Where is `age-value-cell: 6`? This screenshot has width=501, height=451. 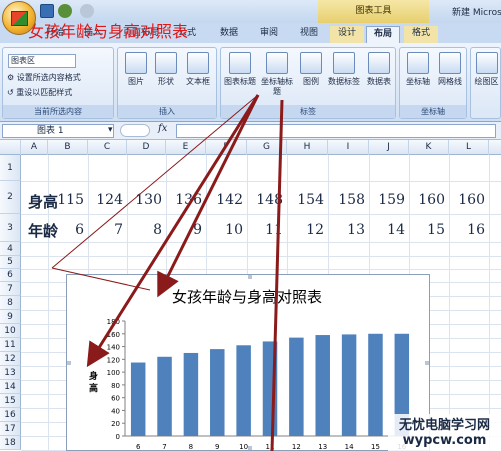
age-value-cell: 6 is located at coordinates (64, 230).